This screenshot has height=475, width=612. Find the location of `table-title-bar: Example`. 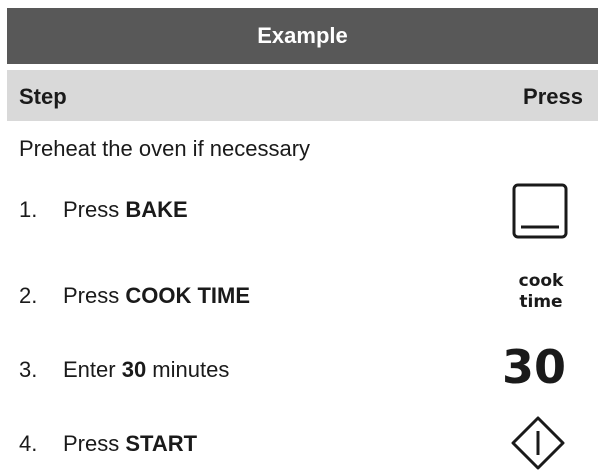

table-title-bar: Example is located at coordinates (302, 36).